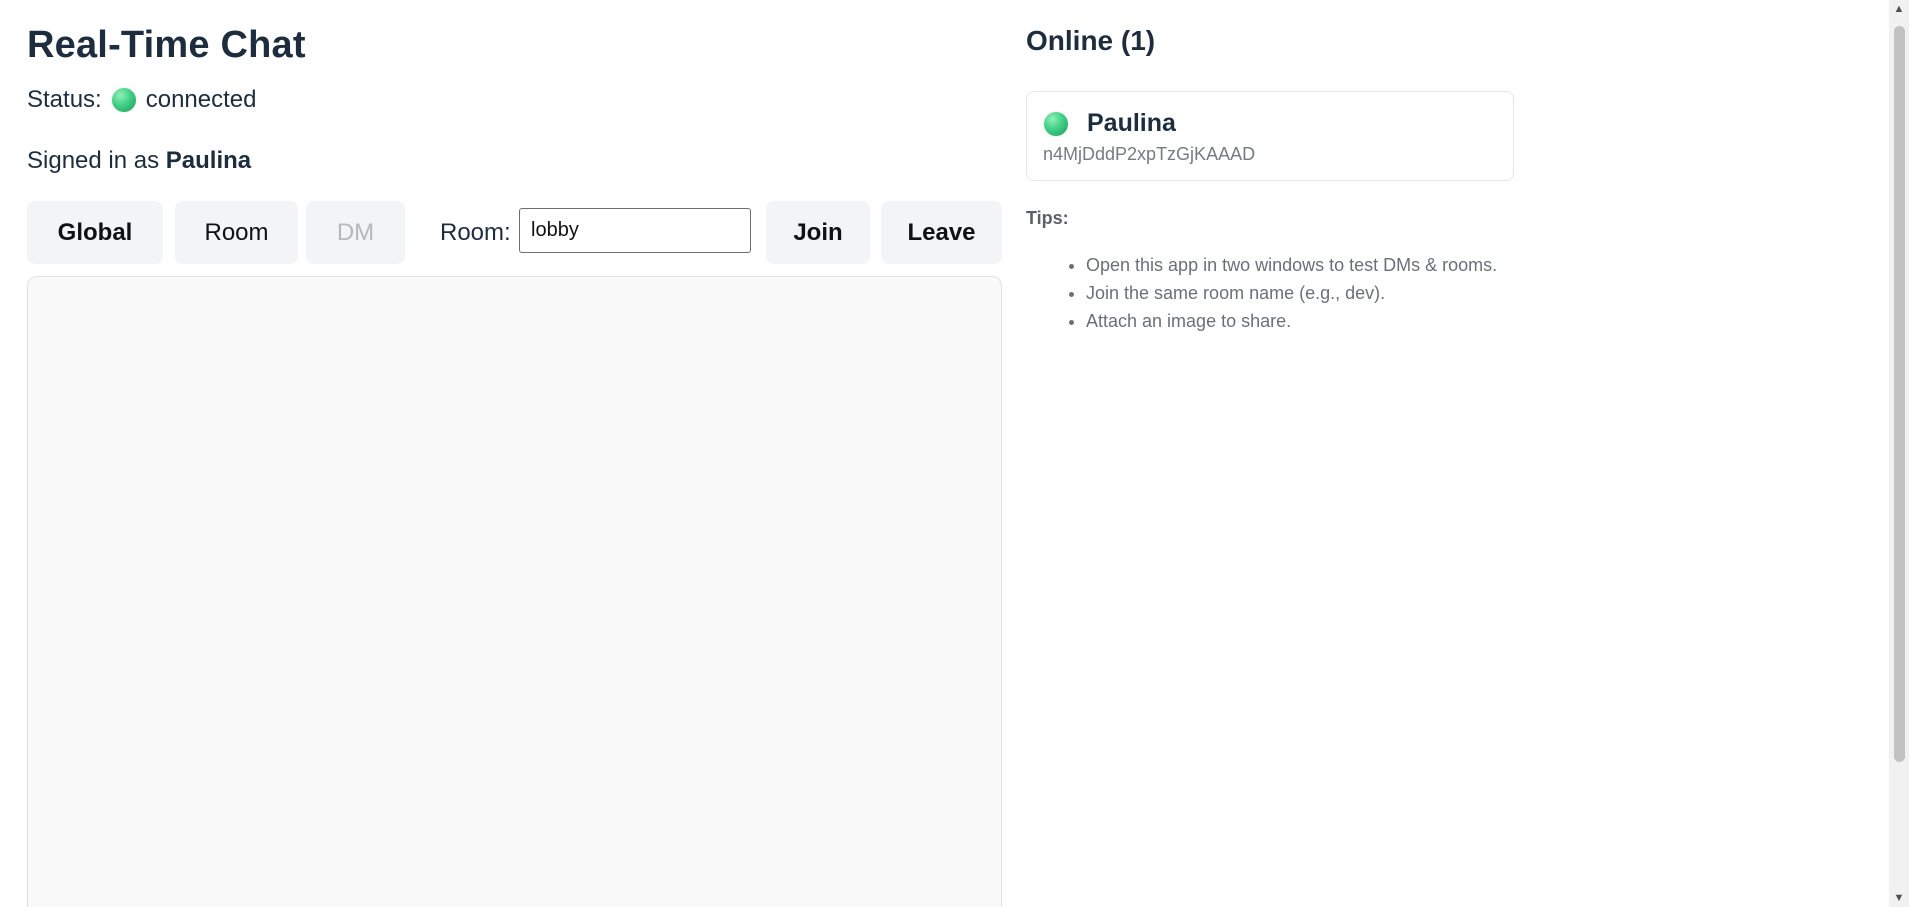 The width and height of the screenshot is (1909, 907). Describe the element at coordinates (818, 232) in the screenshot. I see `join-button: Join` at that location.